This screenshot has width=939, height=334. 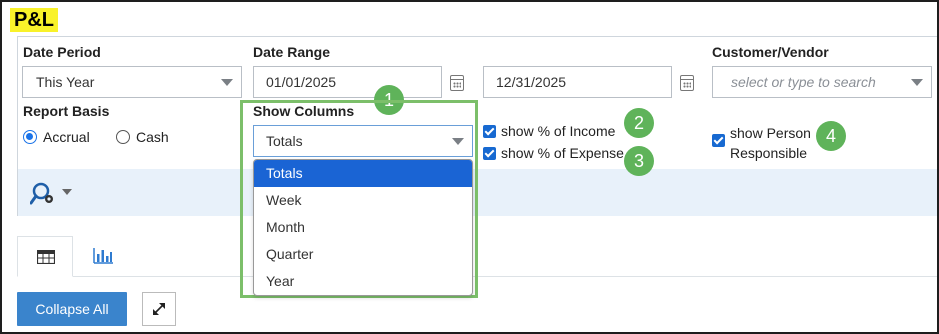 What do you see at coordinates (363, 281) in the screenshot?
I see `dropdown-option-year: Year` at bounding box center [363, 281].